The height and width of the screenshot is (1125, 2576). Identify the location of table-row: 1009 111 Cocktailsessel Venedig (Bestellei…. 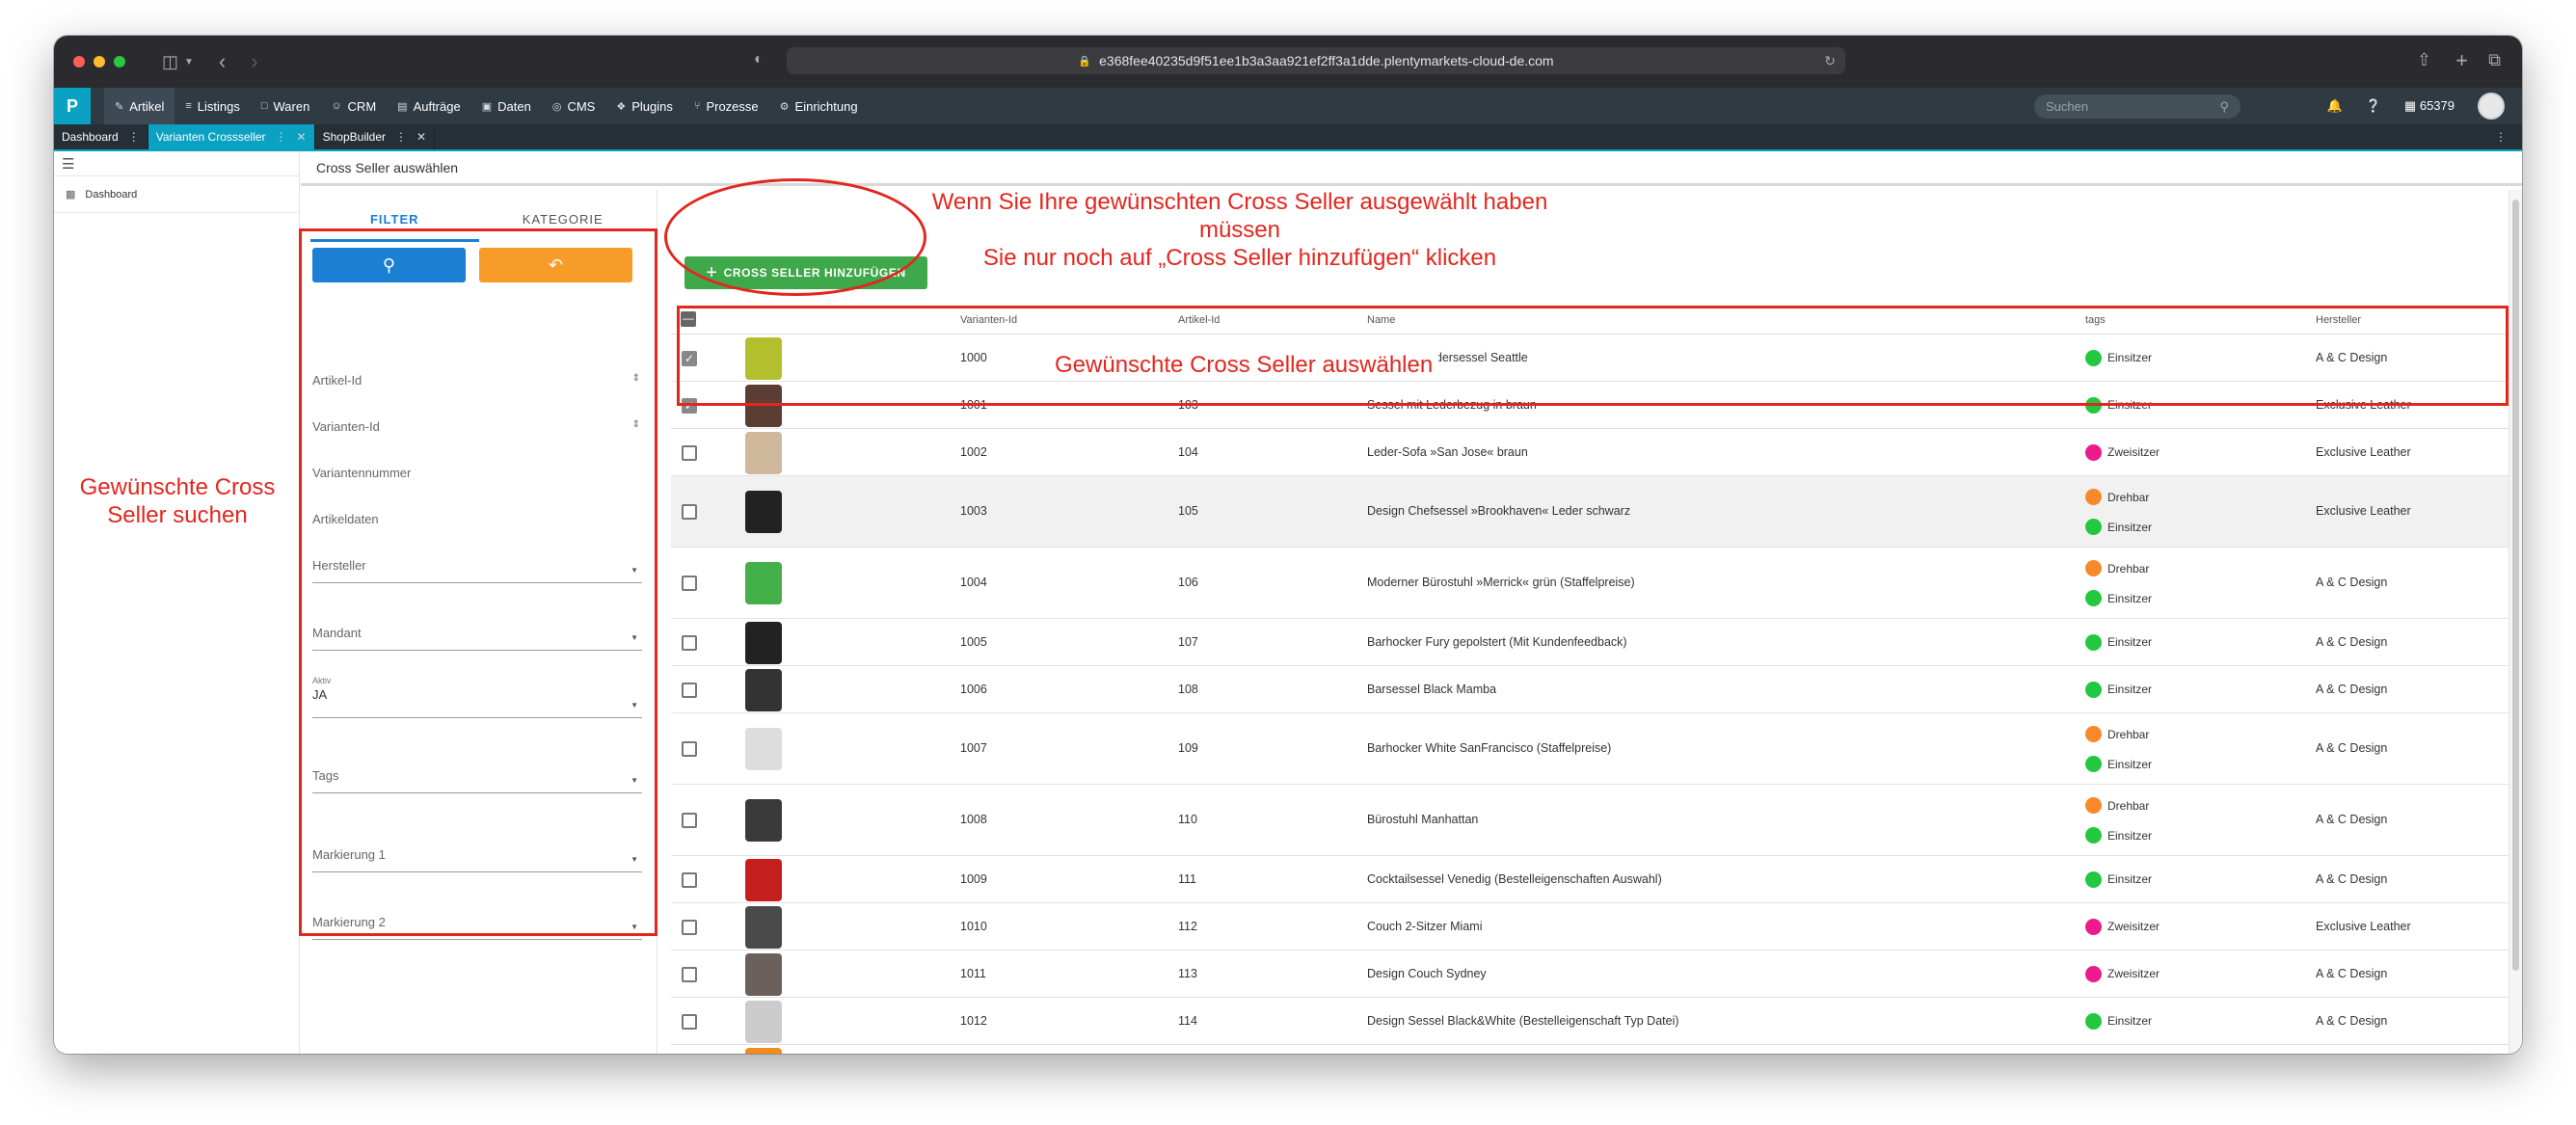
(1590, 880).